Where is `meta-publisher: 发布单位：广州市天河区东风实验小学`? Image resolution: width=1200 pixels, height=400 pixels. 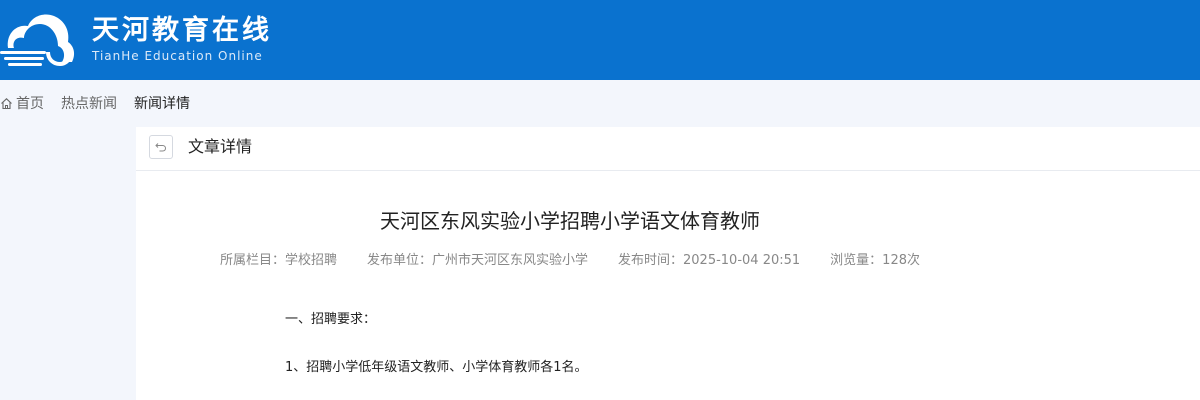
meta-publisher: 发布单位：广州市天河区东风实验小学 is located at coordinates (478, 260).